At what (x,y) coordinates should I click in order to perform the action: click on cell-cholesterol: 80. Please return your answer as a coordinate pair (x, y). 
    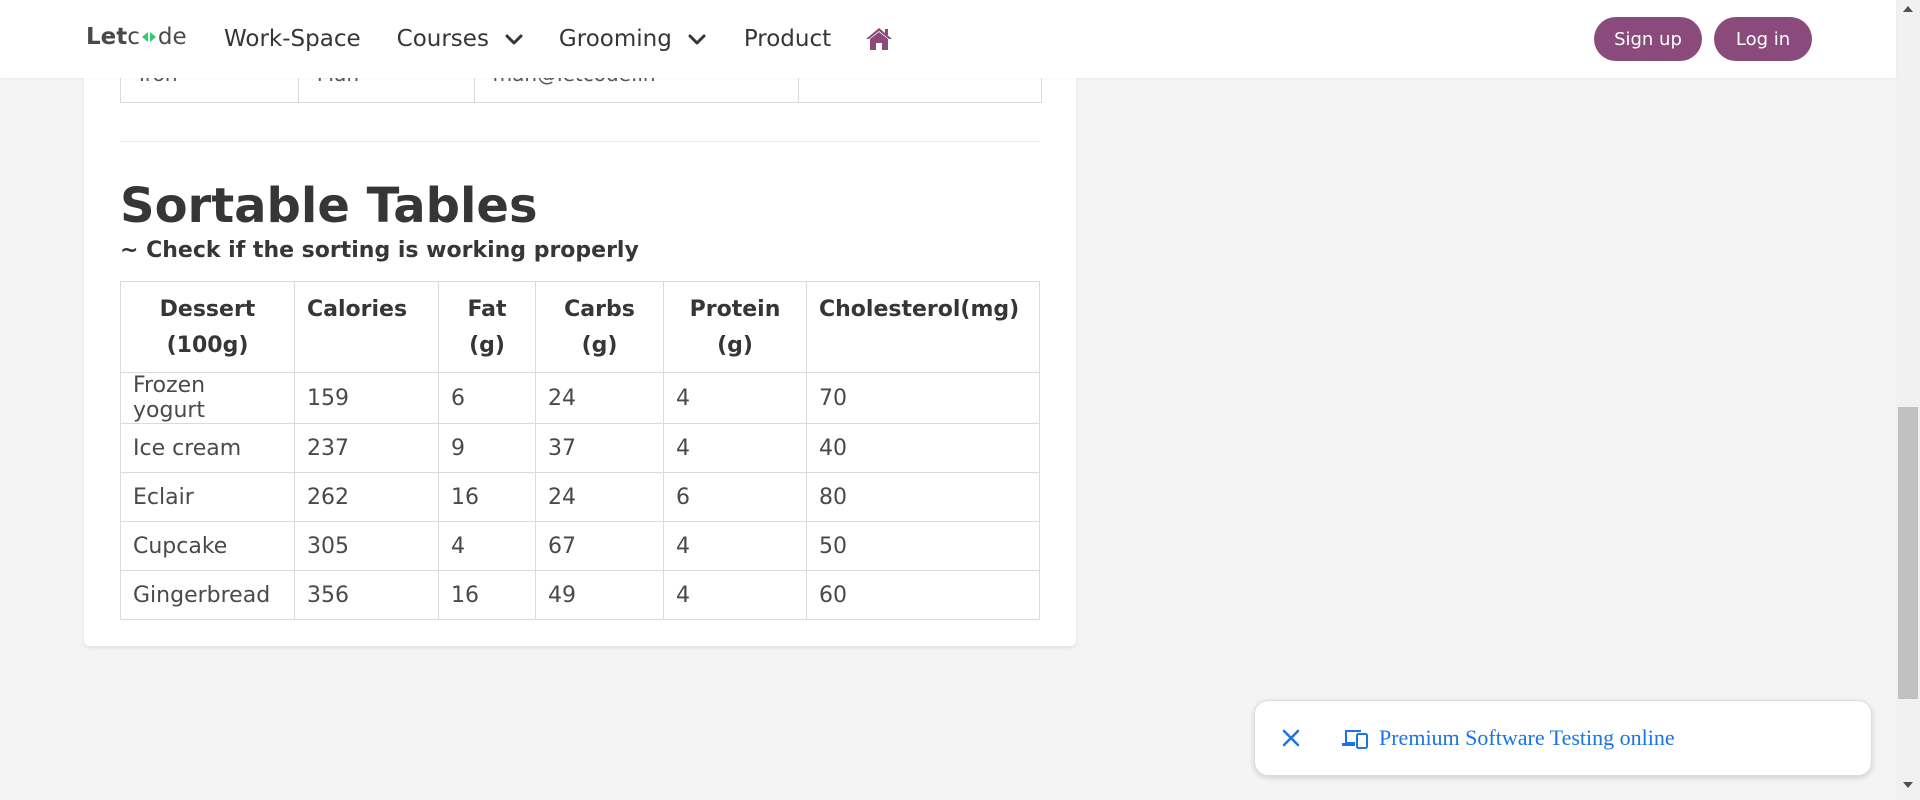
    Looking at the image, I should click on (923, 497).